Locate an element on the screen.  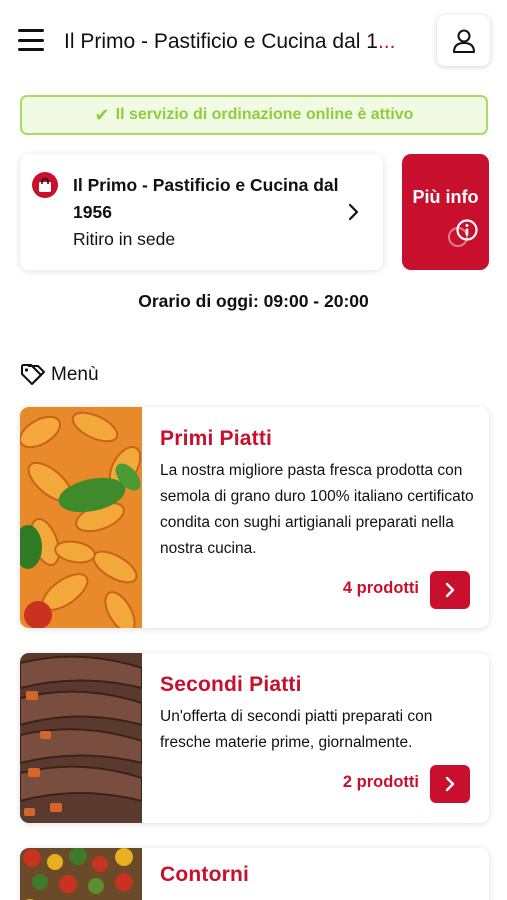
user-account-button is located at coordinates (463, 40).